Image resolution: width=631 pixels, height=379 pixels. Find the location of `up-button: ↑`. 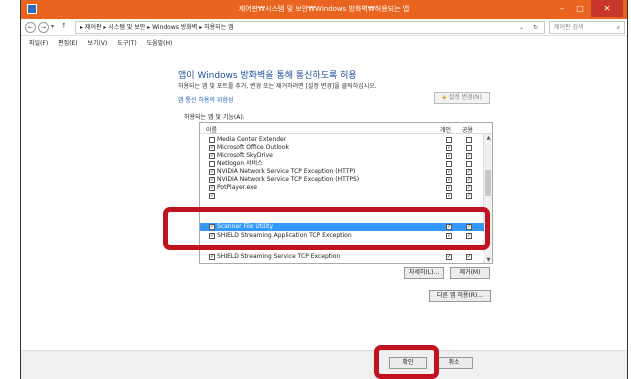

up-button: ↑ is located at coordinates (64, 26).